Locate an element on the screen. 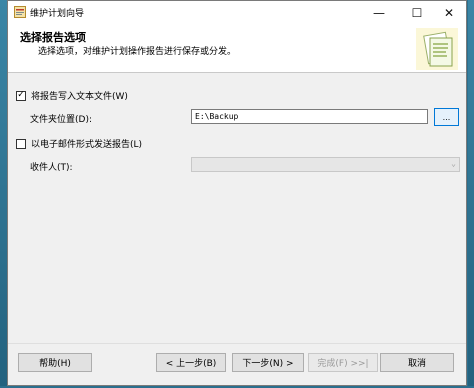 The height and width of the screenshot is (388, 474). close-button: ✕ is located at coordinates (449, 12).